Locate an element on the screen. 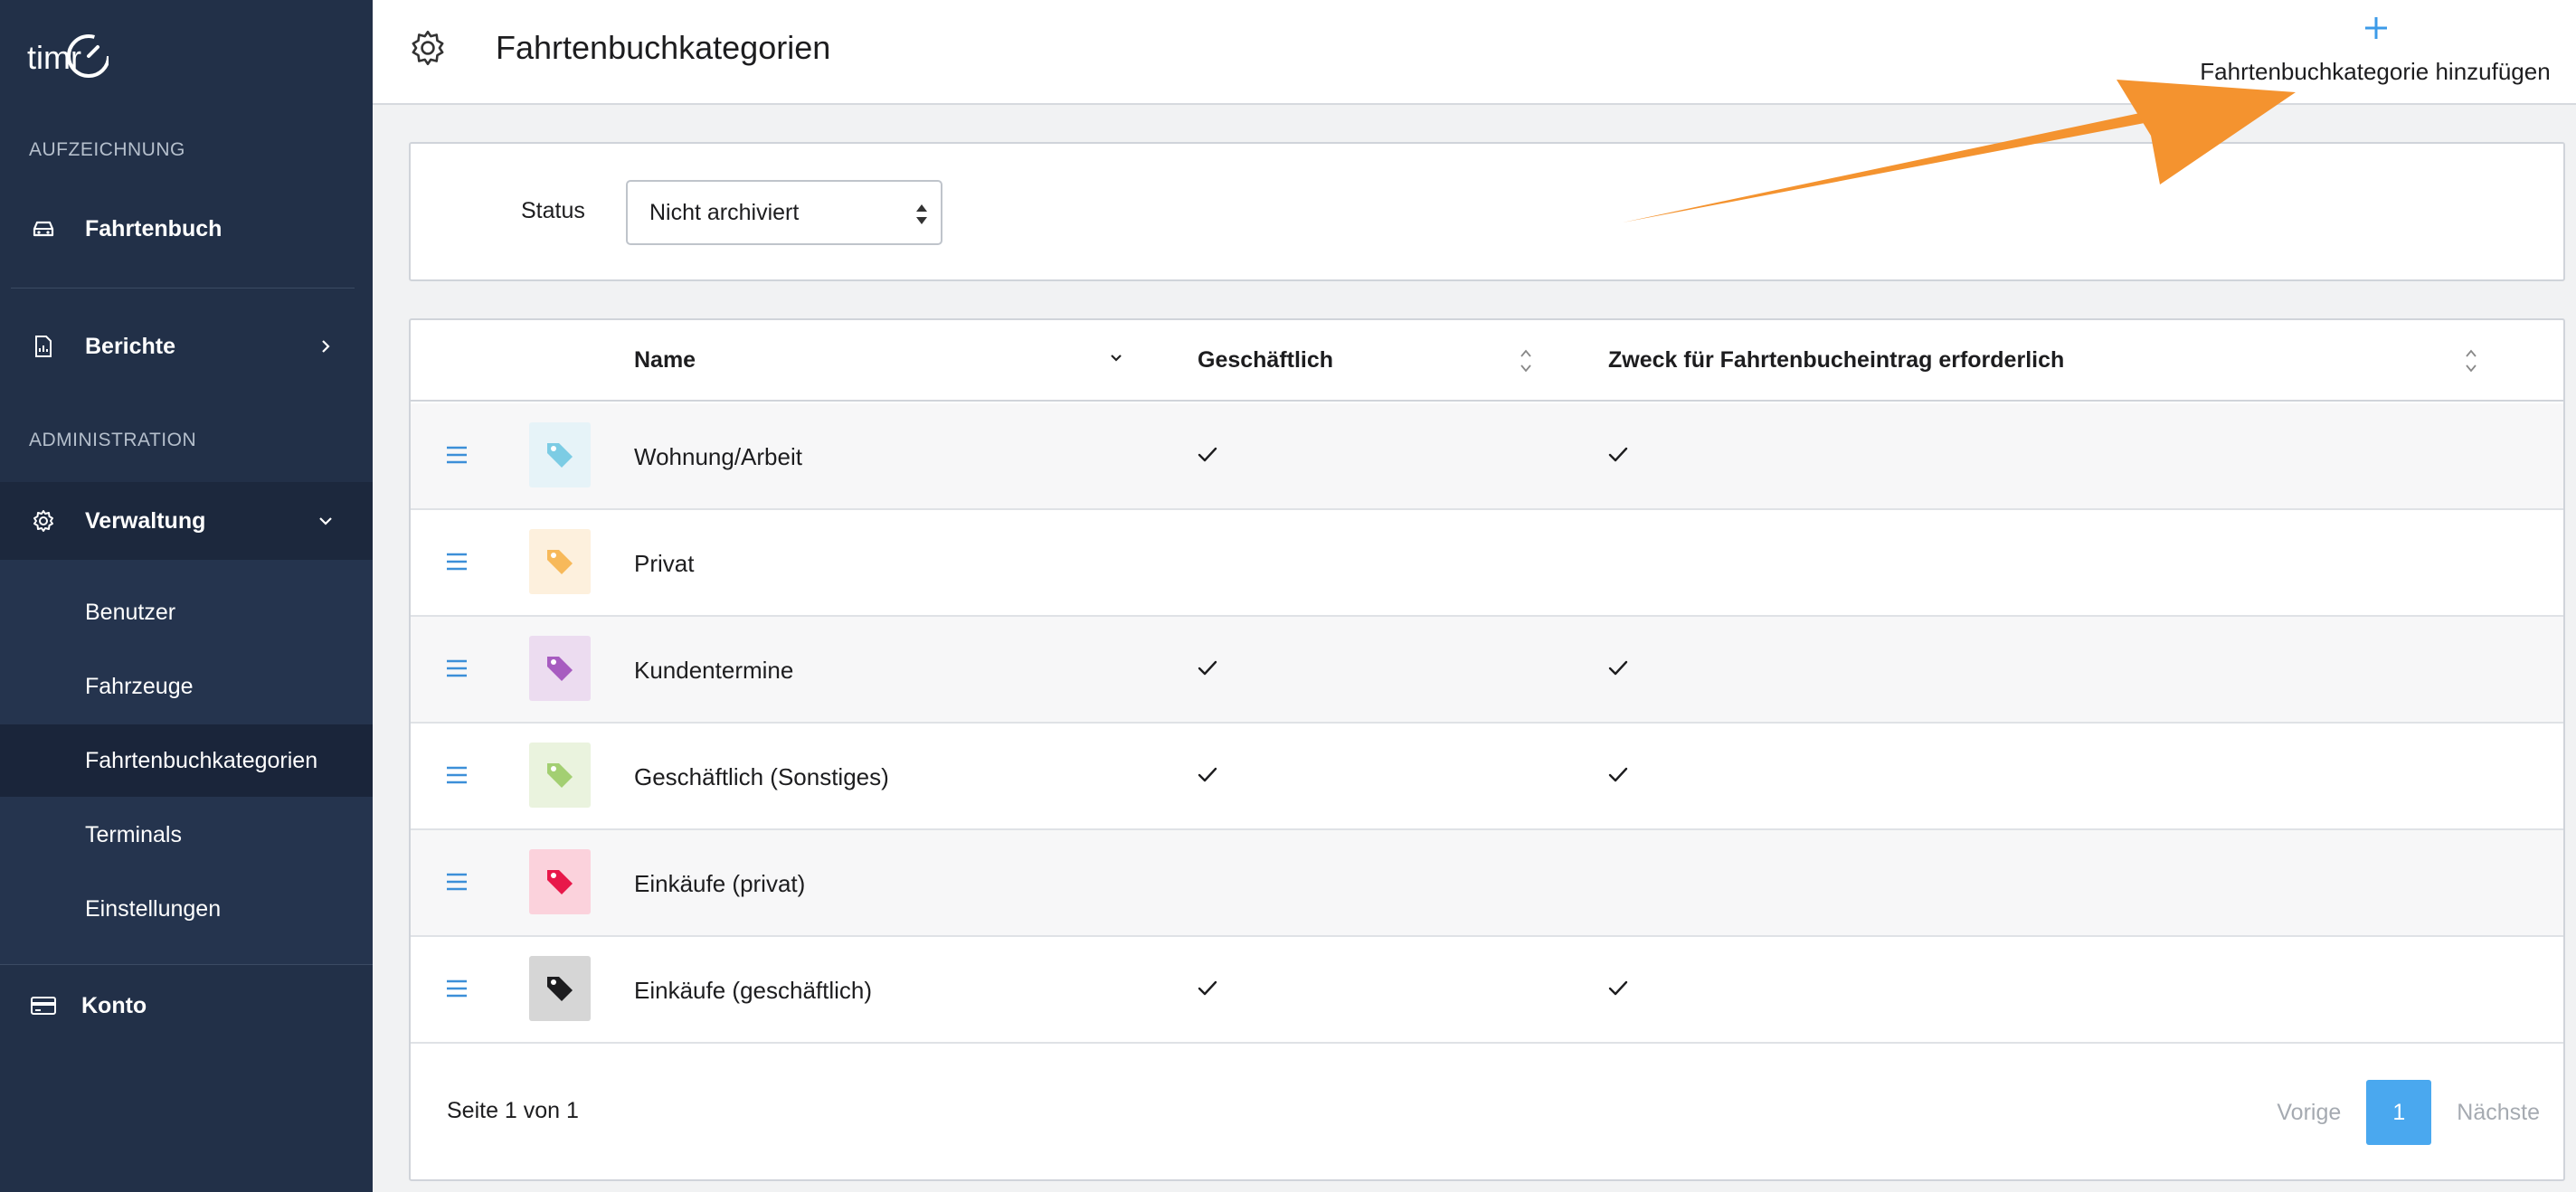 This screenshot has width=2576, height=1192. credit-card-icon is located at coordinates (43, 1005).